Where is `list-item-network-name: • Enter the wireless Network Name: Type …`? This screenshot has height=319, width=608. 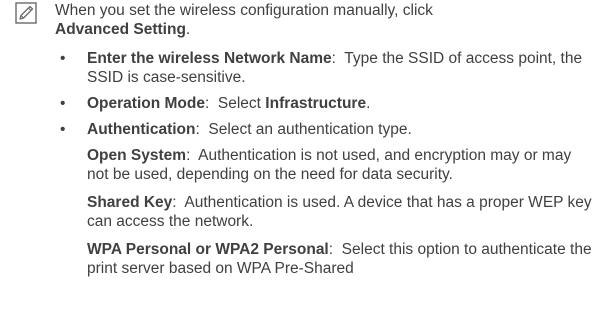 list-item-network-name: • Enter the wireless Network Name: Type … is located at coordinates (327, 68).